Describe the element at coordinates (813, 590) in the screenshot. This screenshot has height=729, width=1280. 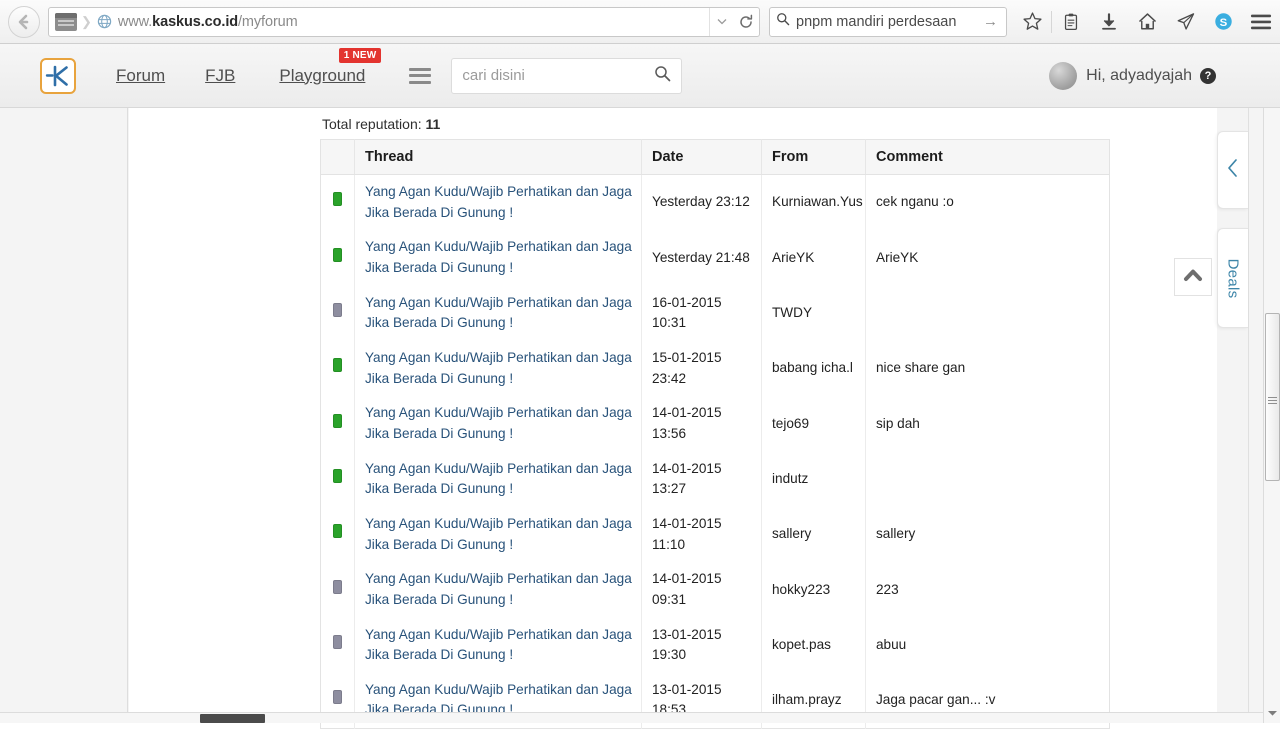
I see `from-cell: hokky223` at that location.